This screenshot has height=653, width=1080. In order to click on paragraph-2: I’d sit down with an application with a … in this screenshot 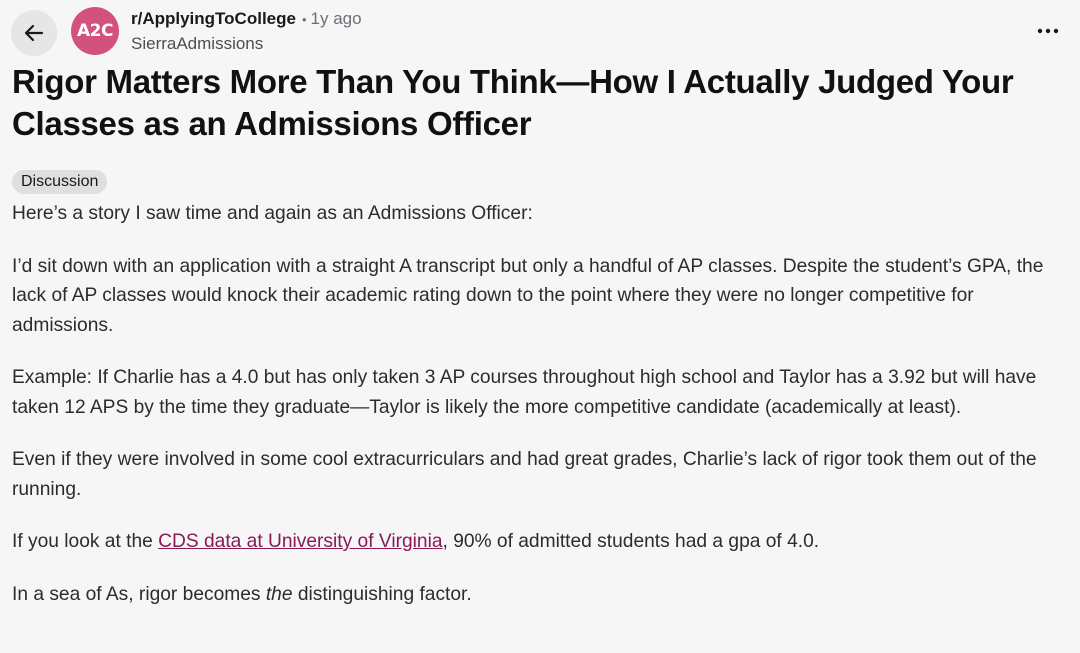, I will do `click(528, 295)`.